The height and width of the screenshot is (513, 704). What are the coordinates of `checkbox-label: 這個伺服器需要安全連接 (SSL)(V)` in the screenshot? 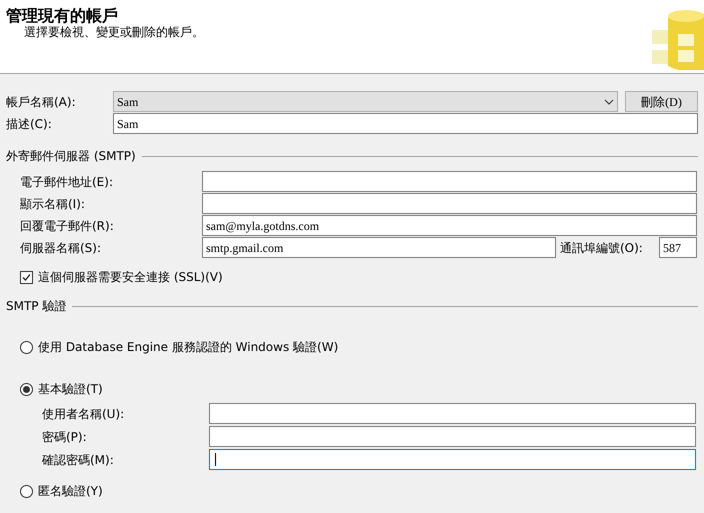 It's located at (130, 277).